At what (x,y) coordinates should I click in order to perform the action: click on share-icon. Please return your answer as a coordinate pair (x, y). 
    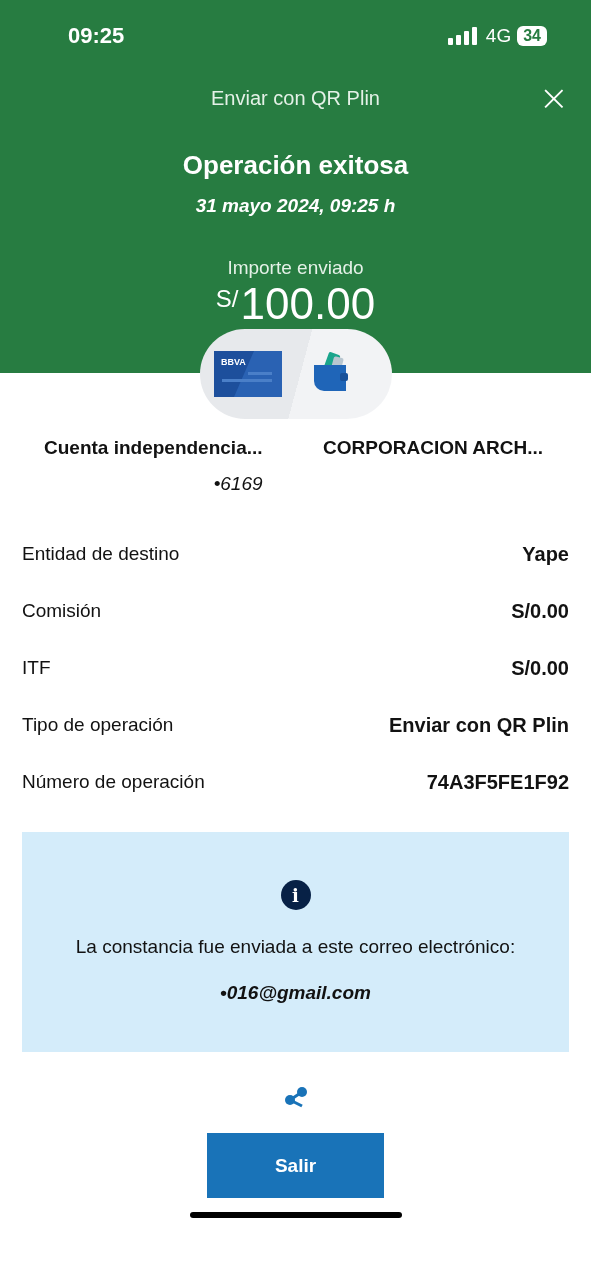
    Looking at the image, I should click on (295, 1097).